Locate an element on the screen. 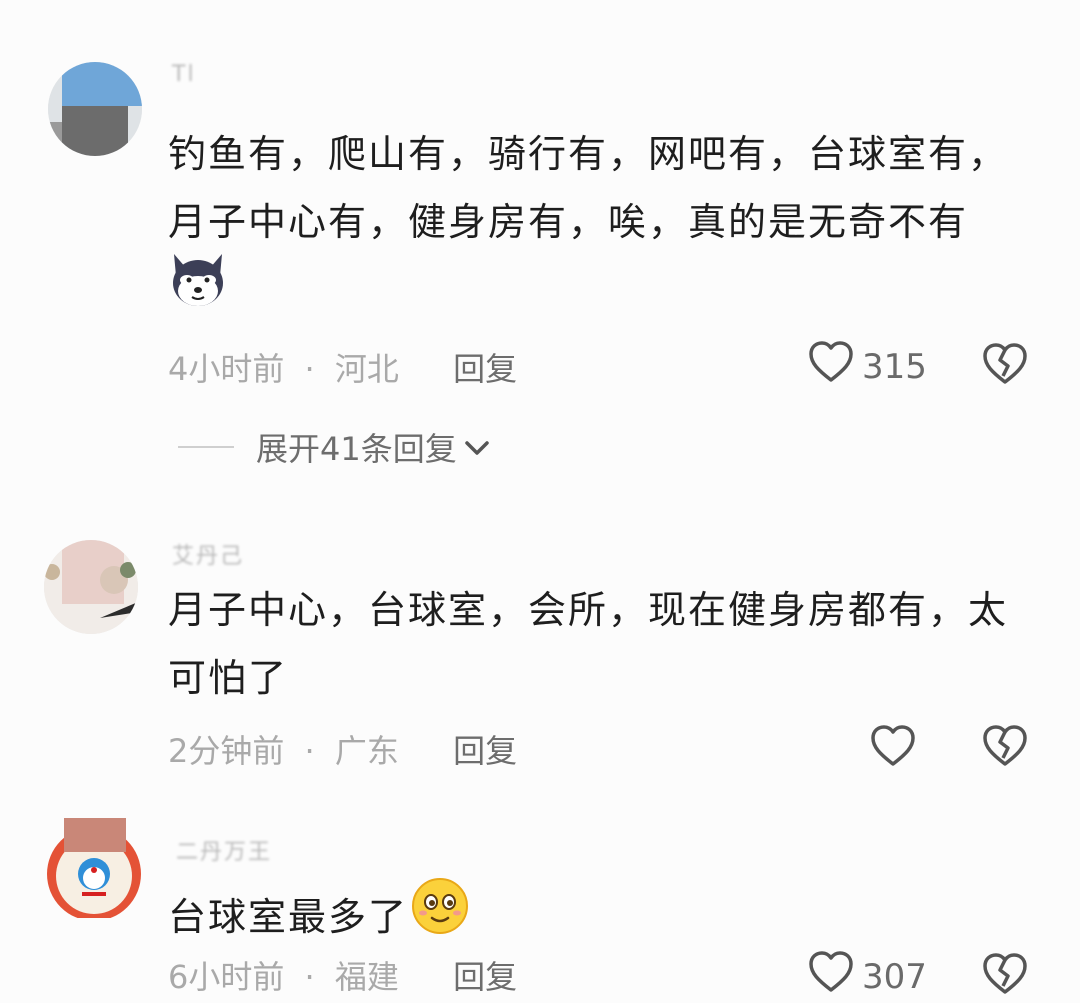 The image size is (1080, 1003). dog-emoji-icon is located at coordinates (198, 290).